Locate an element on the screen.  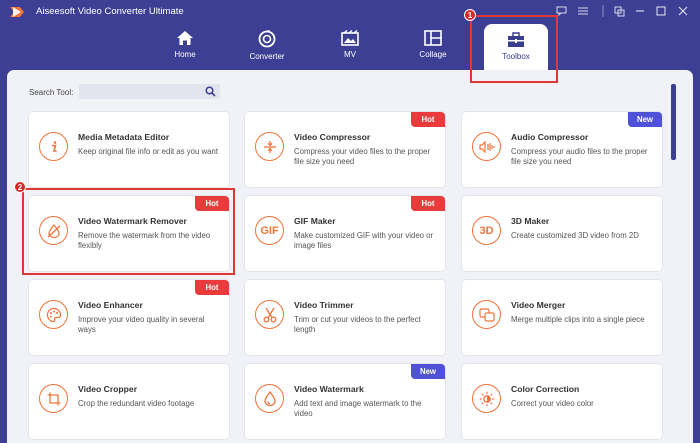
scrollbar-thumb is located at coordinates (673, 122).